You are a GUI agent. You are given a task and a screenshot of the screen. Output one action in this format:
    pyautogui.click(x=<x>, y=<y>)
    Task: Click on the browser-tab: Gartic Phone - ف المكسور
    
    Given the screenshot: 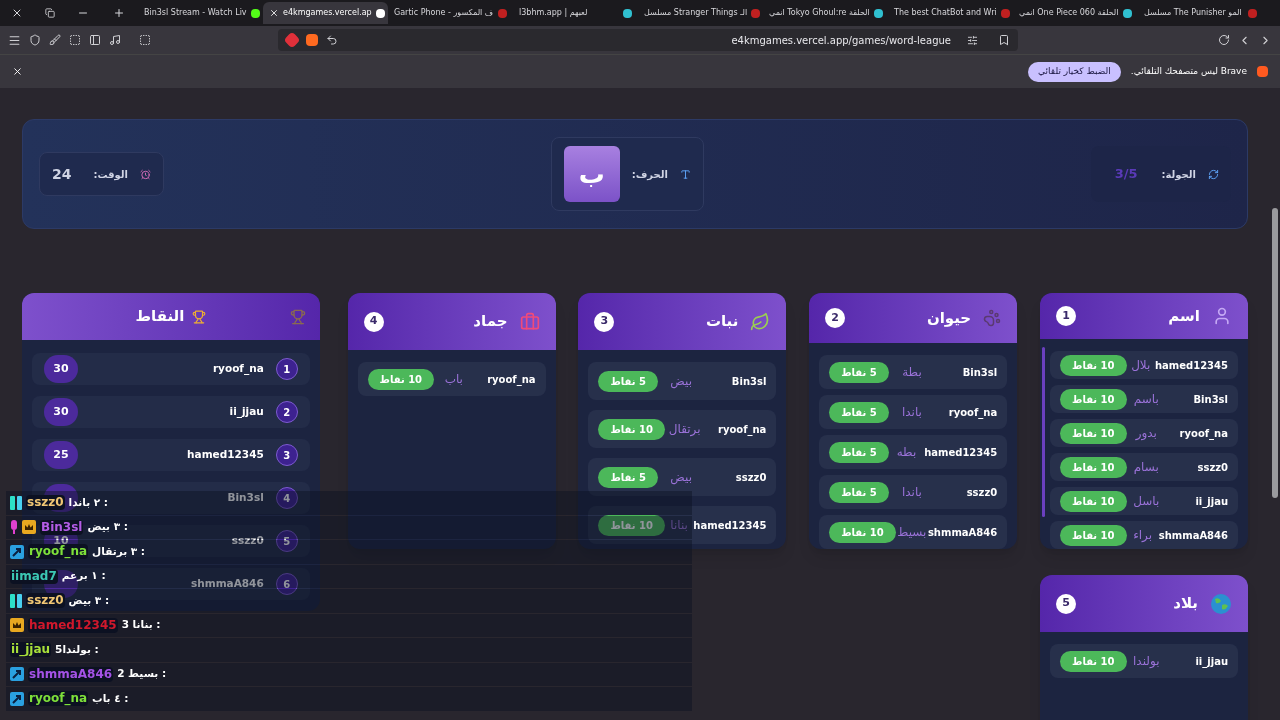 What is the action you would take?
    pyautogui.click(x=450, y=13)
    